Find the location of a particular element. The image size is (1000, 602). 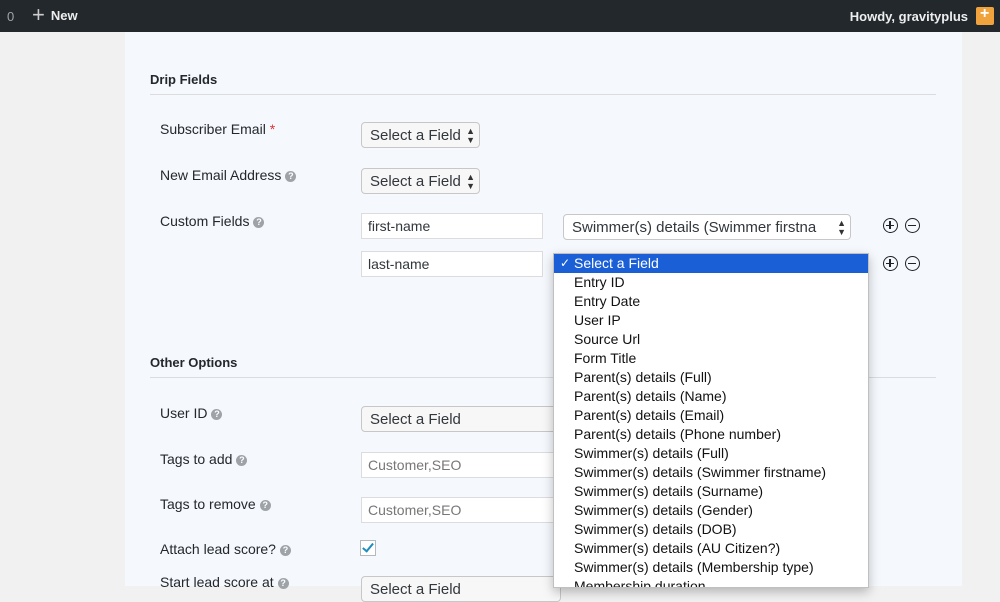

dropdown-option: Parent(s) details (Email) is located at coordinates (711, 415).